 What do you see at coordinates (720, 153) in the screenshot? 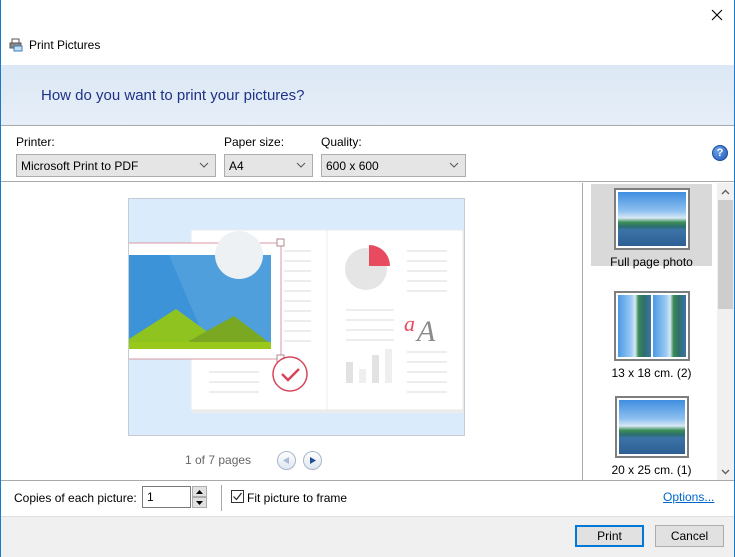
I see `help-icon: ?` at bounding box center [720, 153].